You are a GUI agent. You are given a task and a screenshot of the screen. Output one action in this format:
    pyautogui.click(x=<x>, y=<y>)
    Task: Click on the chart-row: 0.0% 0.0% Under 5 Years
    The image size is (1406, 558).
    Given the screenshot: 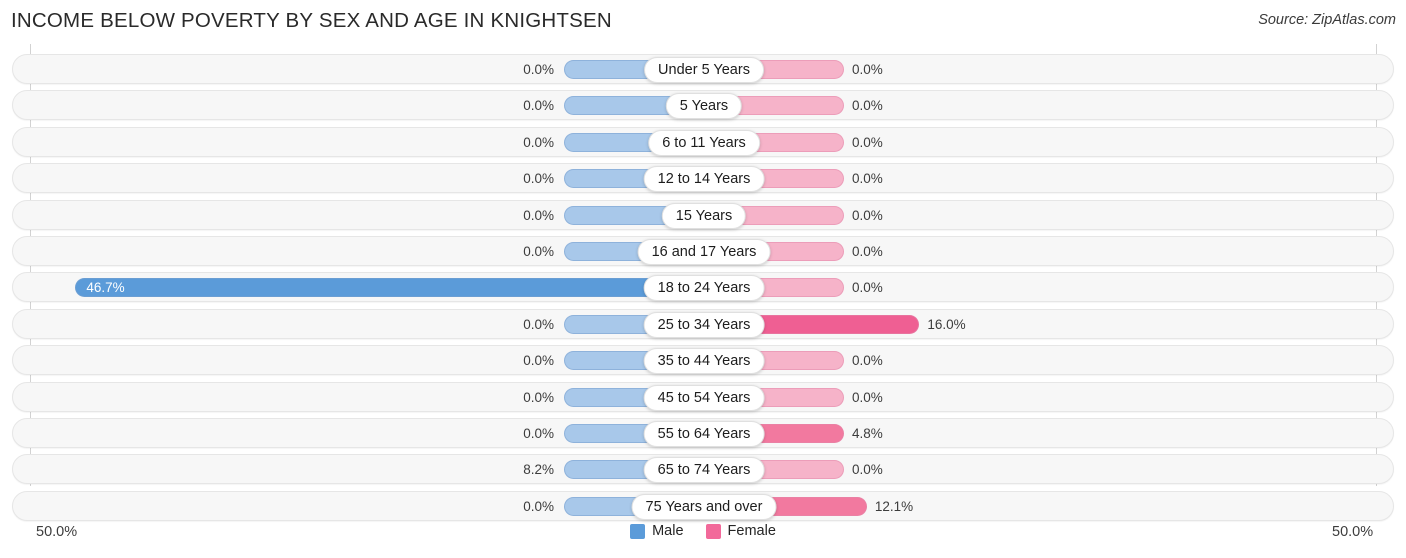 What is the action you would take?
    pyautogui.click(x=703, y=69)
    